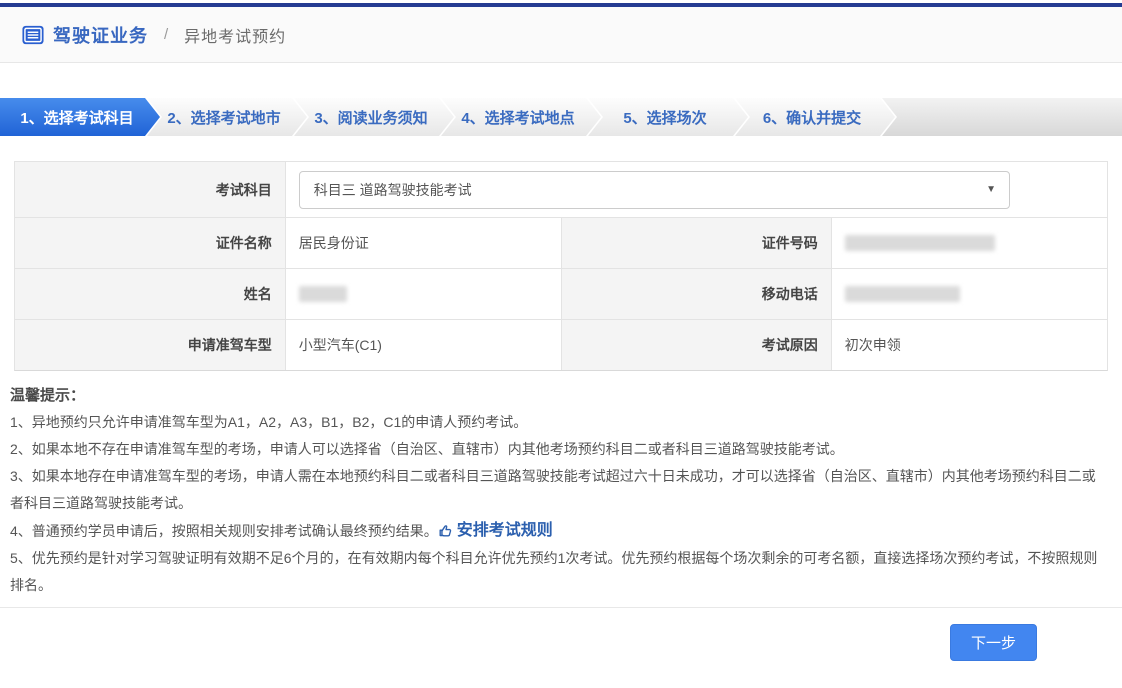 The image size is (1122, 688). What do you see at coordinates (668, 117) in the screenshot?
I see `step-tab-5-select-session: 5、选择场次` at bounding box center [668, 117].